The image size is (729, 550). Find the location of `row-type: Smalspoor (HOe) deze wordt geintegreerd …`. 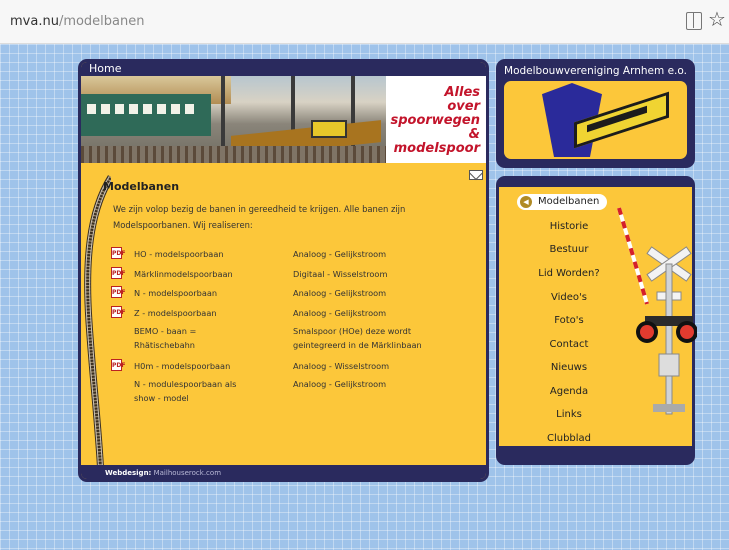

row-type: Smalspoor (HOe) deze wordt geintegreerd … is located at coordinates (357, 338).